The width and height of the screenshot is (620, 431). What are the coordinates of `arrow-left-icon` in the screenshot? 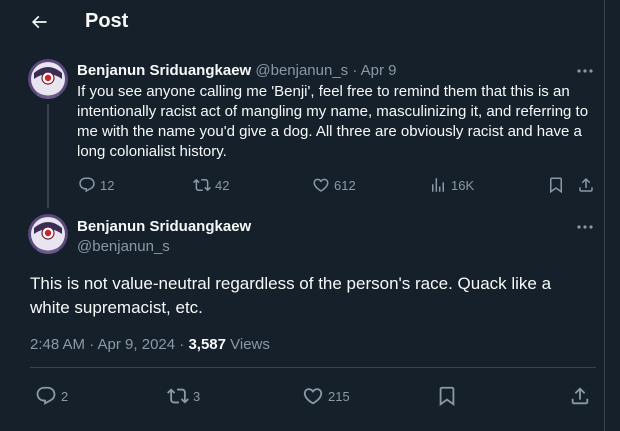 It's located at (39, 22).